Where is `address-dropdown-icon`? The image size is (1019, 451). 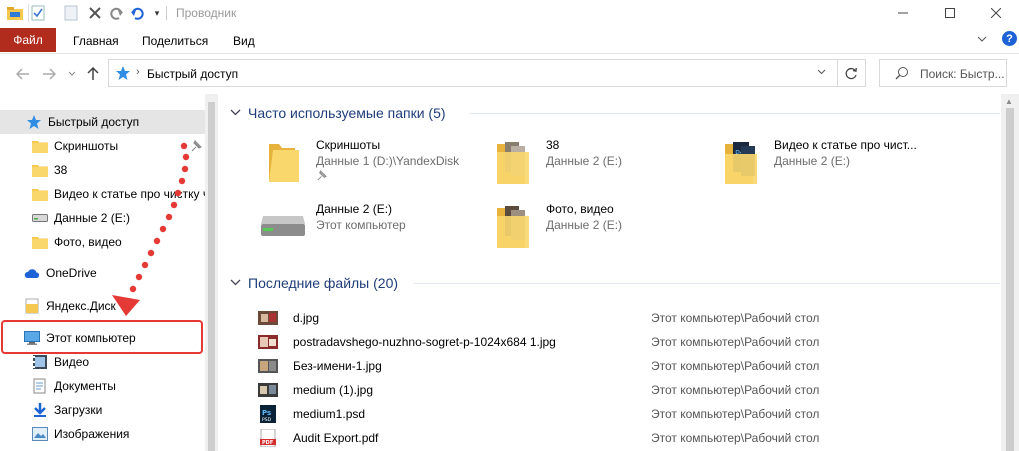 address-dropdown-icon is located at coordinates (821, 72).